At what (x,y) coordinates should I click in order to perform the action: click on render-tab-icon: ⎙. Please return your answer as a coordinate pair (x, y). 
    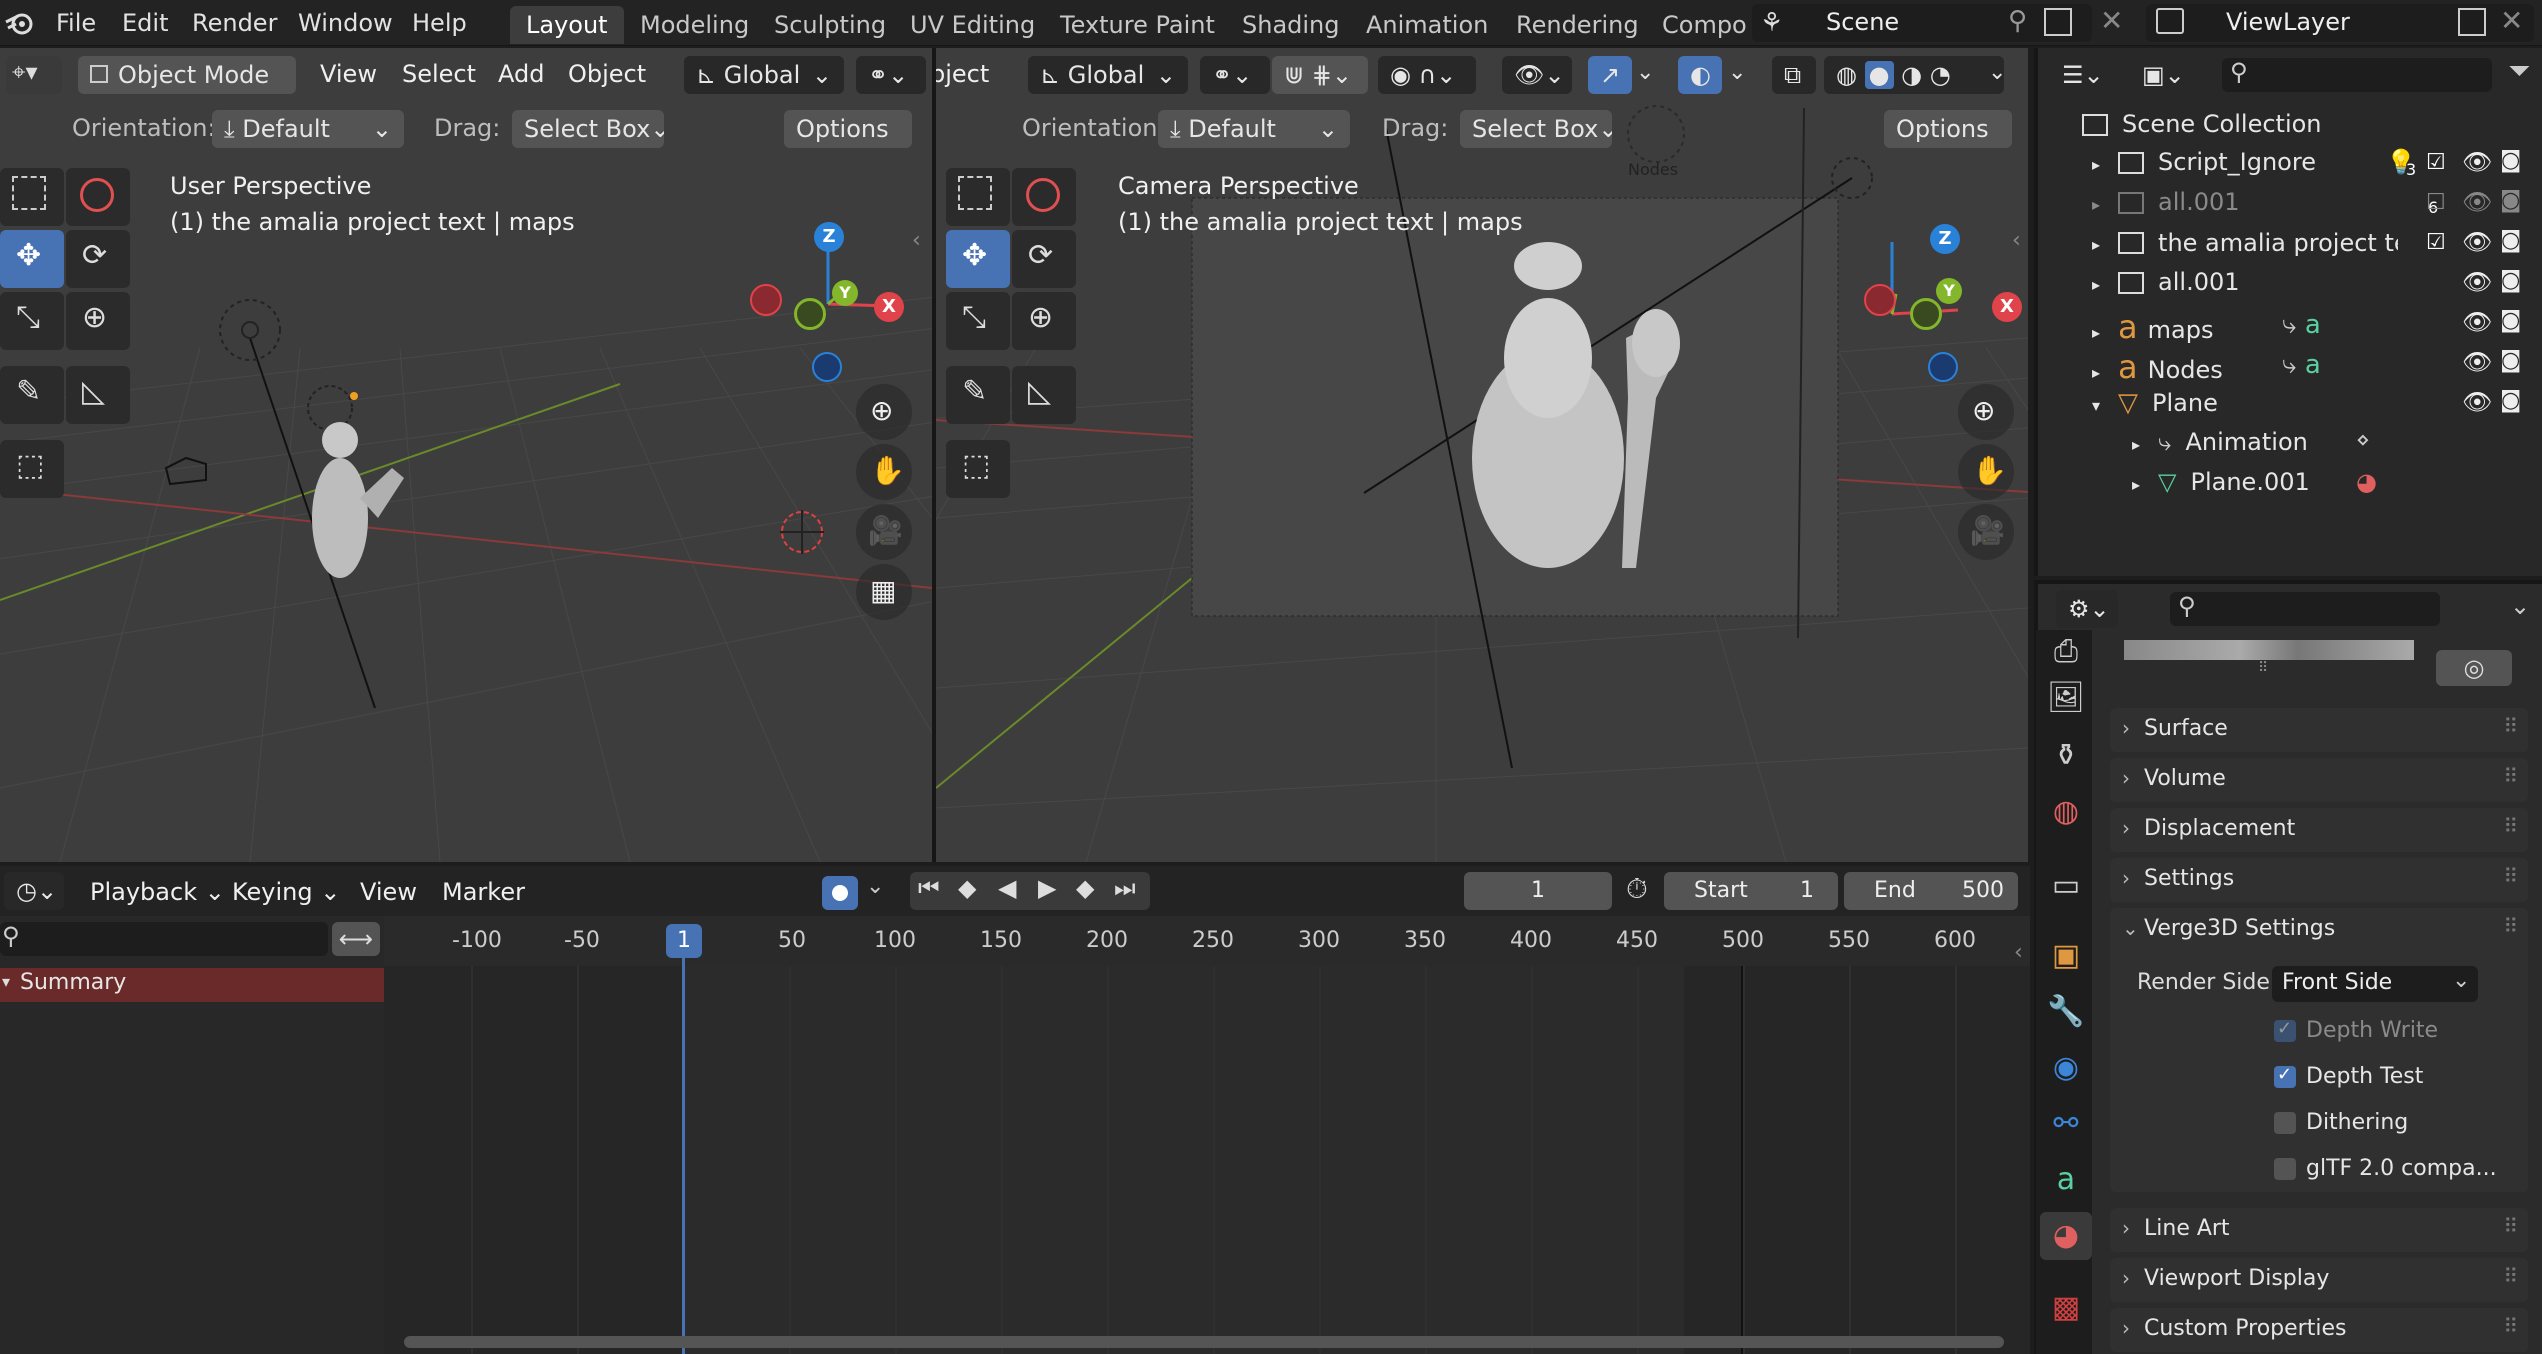
    Looking at the image, I should click on (2066, 652).